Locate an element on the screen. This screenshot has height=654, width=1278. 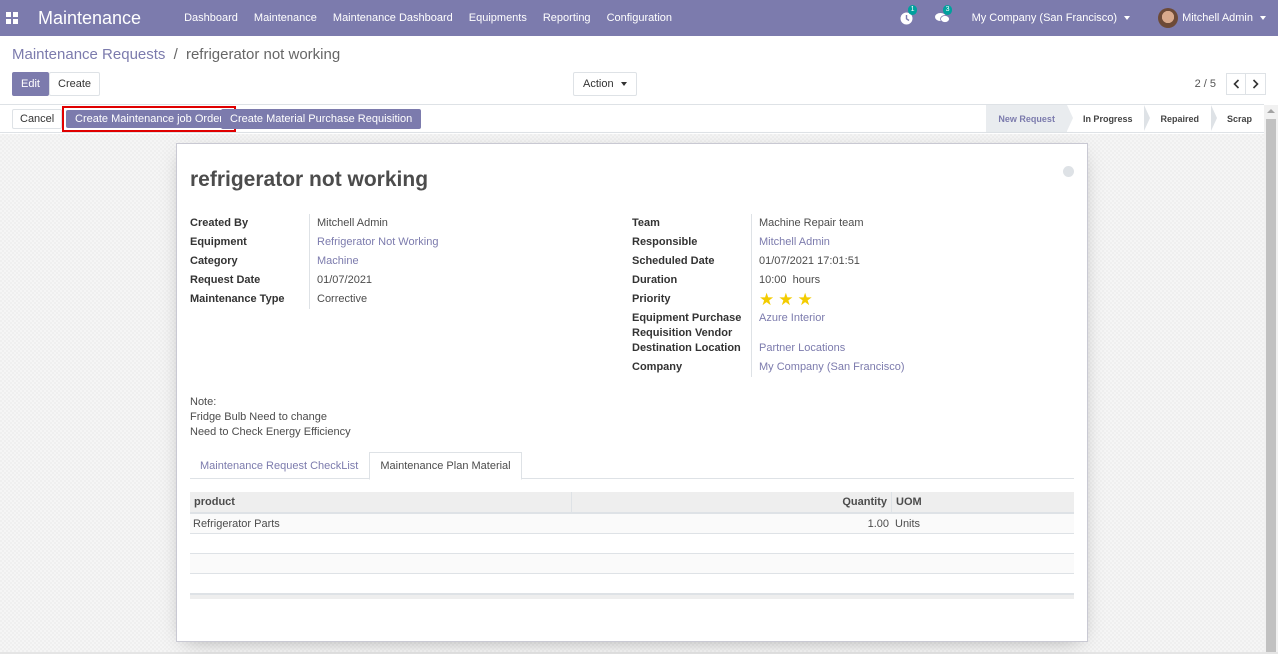
action-dropdown: Action is located at coordinates (605, 84).